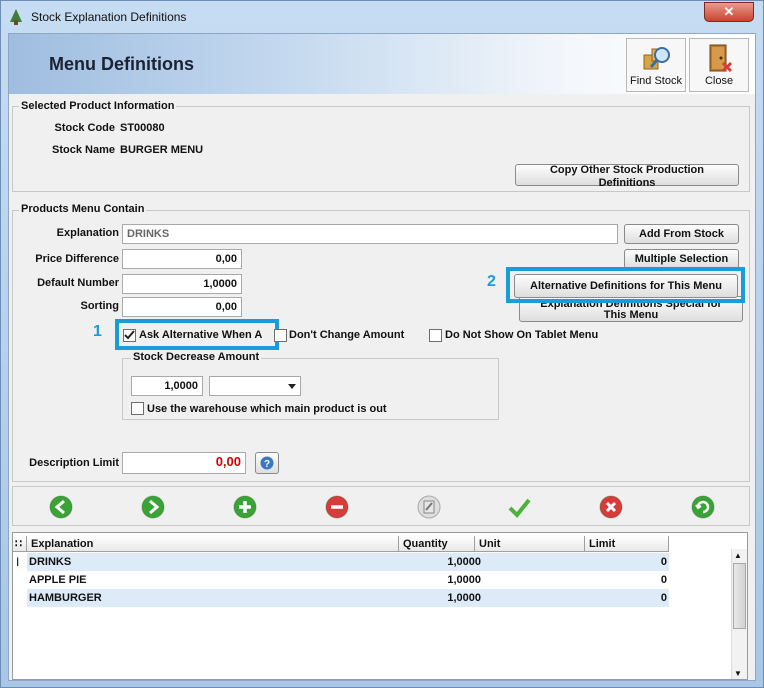  I want to click on find-stock-icon, so click(656, 58).